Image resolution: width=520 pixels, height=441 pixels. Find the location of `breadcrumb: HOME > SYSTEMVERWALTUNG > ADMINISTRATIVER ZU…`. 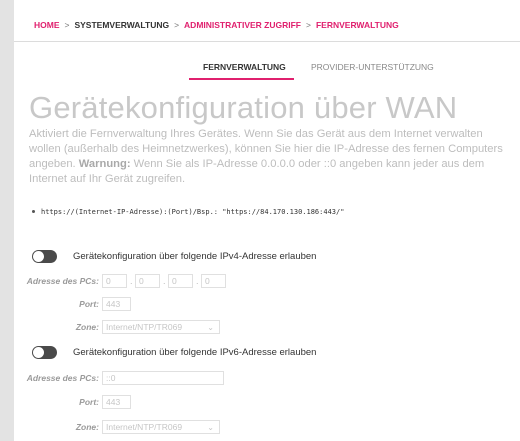

breadcrumb: HOME > SYSTEMVERWALTUNG > ADMINISTRATIVER ZU… is located at coordinates (216, 25).